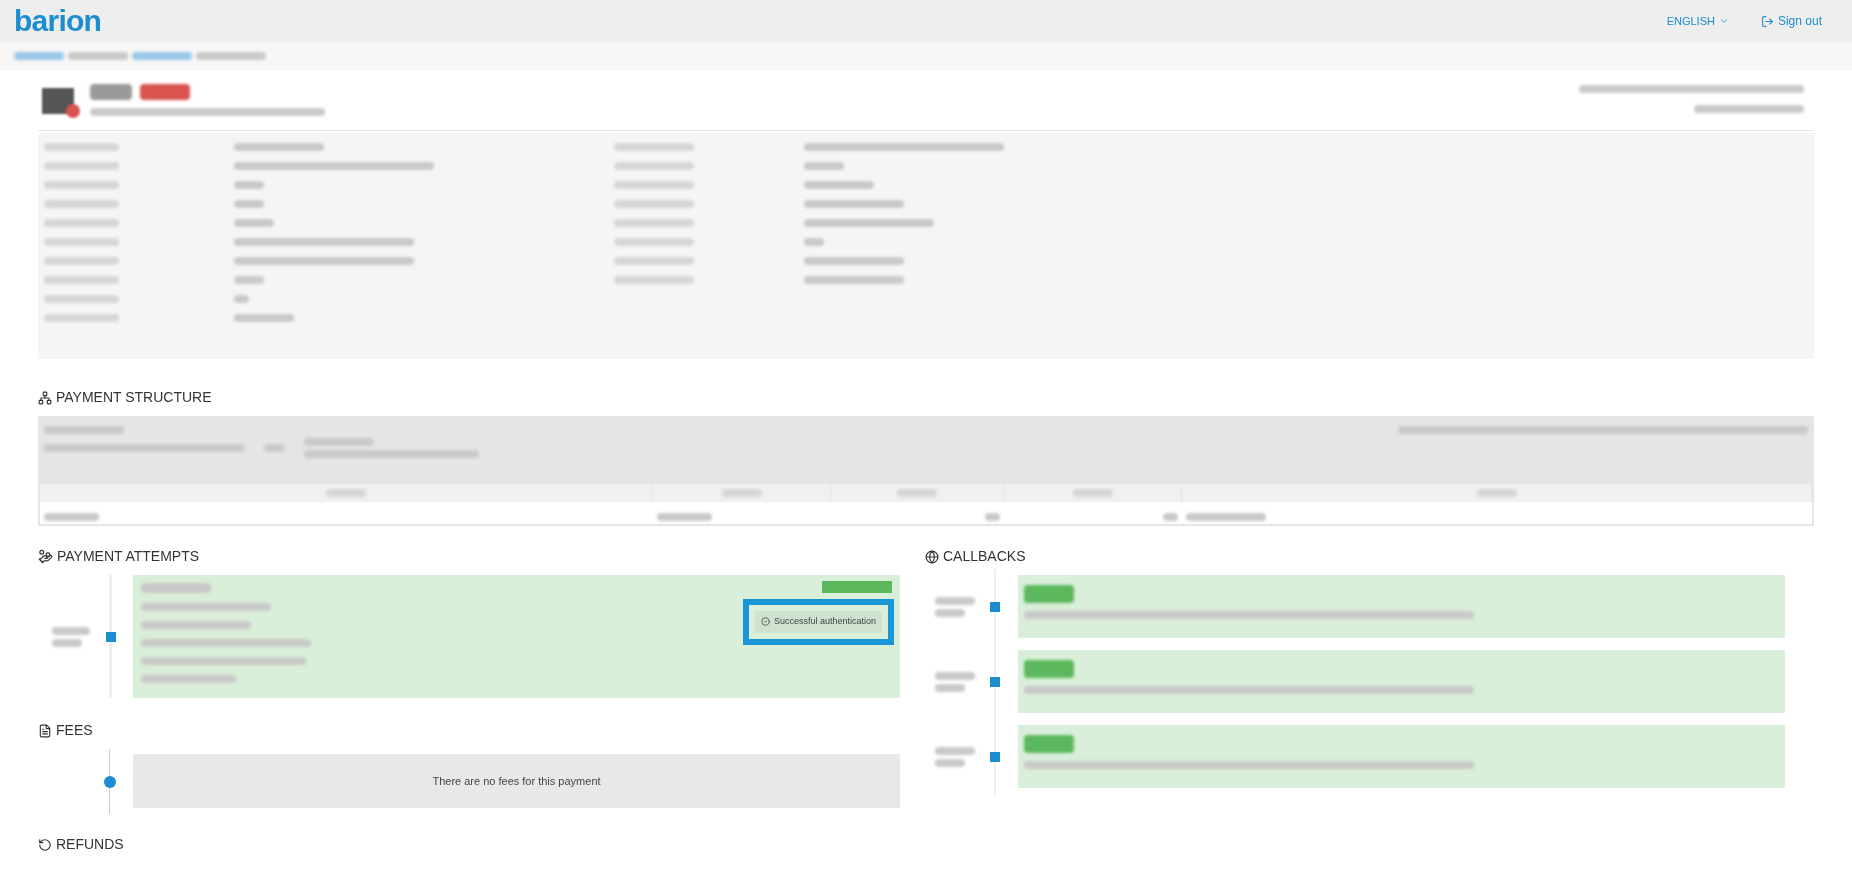 The width and height of the screenshot is (1852, 885). Describe the element at coordinates (45, 844) in the screenshot. I see `refund-icon` at that location.